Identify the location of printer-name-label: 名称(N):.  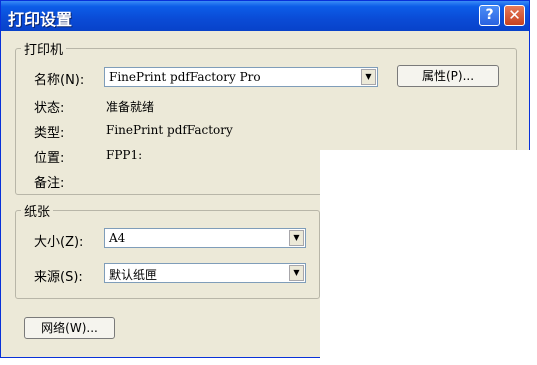
(59, 80).